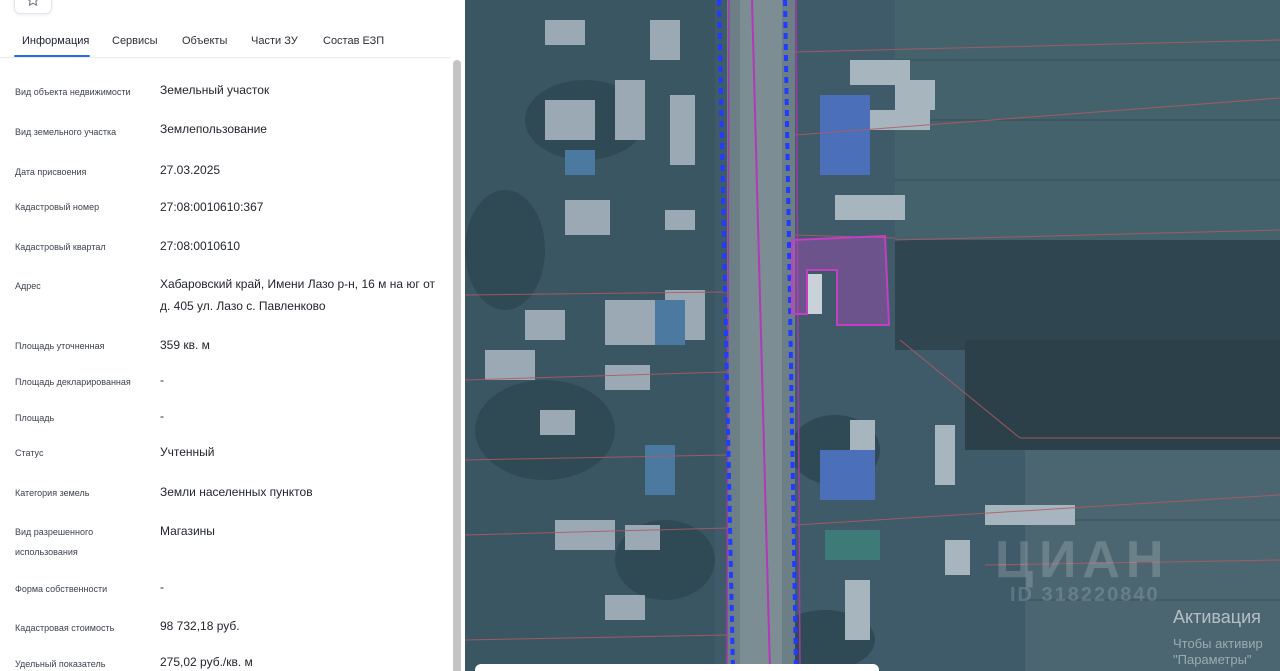 The width and height of the screenshot is (1280, 671). What do you see at coordinates (215, 90) in the screenshot?
I see `field-value: Земельный участок` at bounding box center [215, 90].